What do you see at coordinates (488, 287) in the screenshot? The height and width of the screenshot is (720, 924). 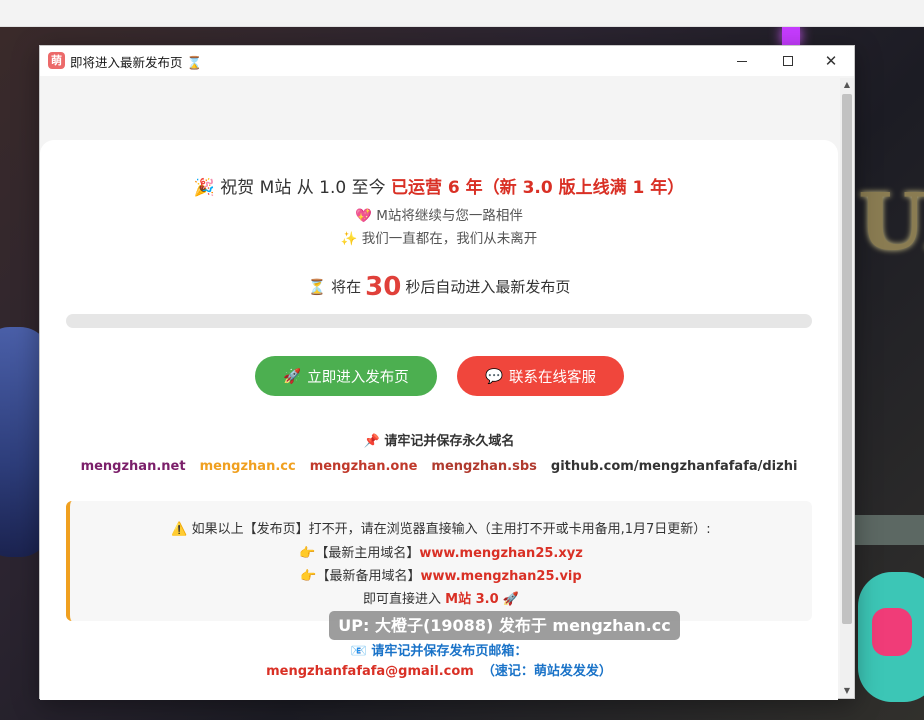 I see `countdown-after: 秒后自动进入最新发布页` at bounding box center [488, 287].